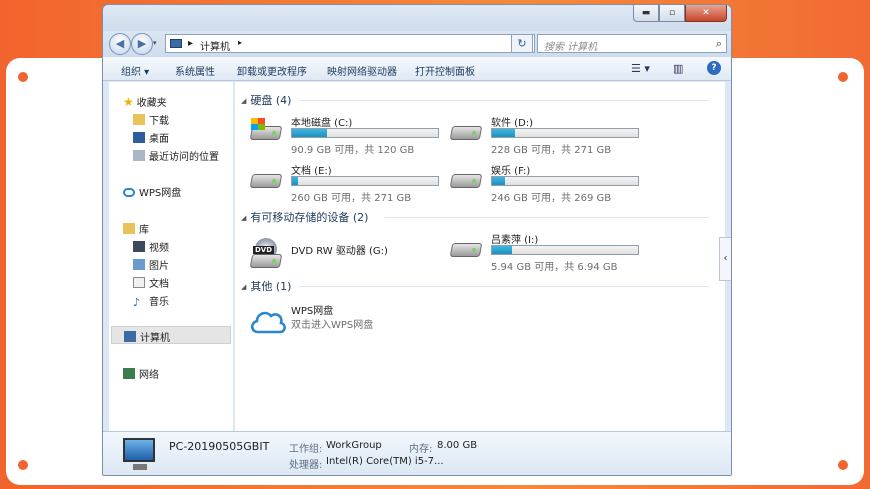 The width and height of the screenshot is (870, 489). I want to click on drive-c: 本地磁盘 (C:) 90.9 GB 可用，共 120 GB, so click(349, 134).